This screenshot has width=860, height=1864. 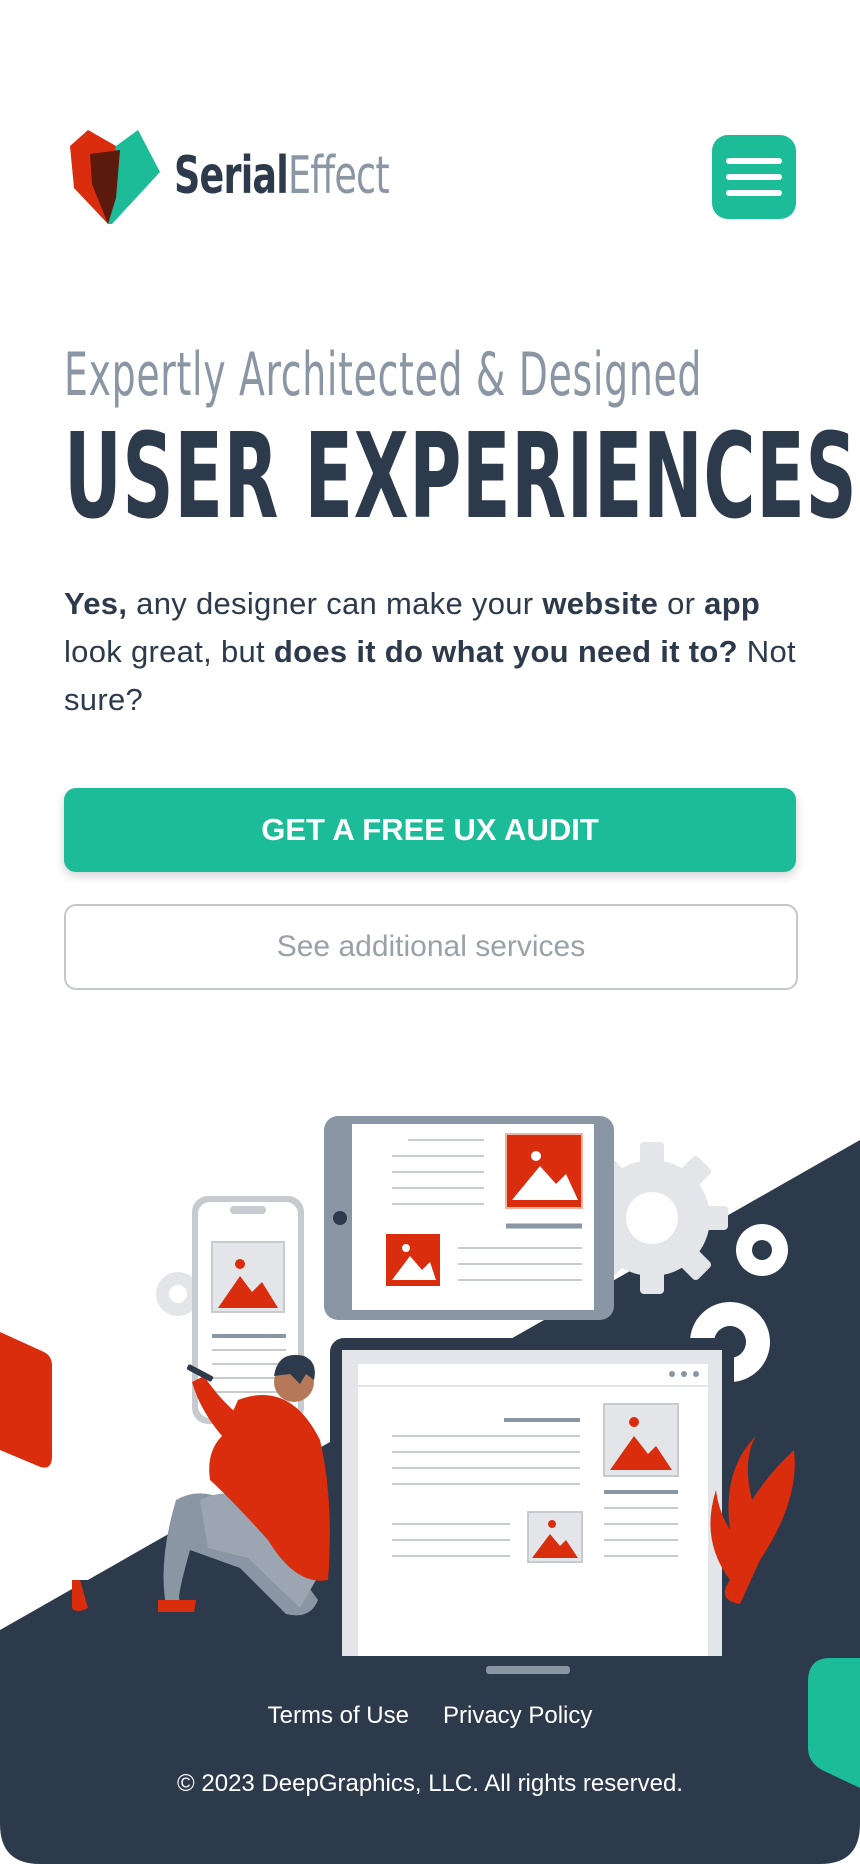 What do you see at coordinates (461, 476) in the screenshot?
I see `hero-headline: USER EXPERIENCES` at bounding box center [461, 476].